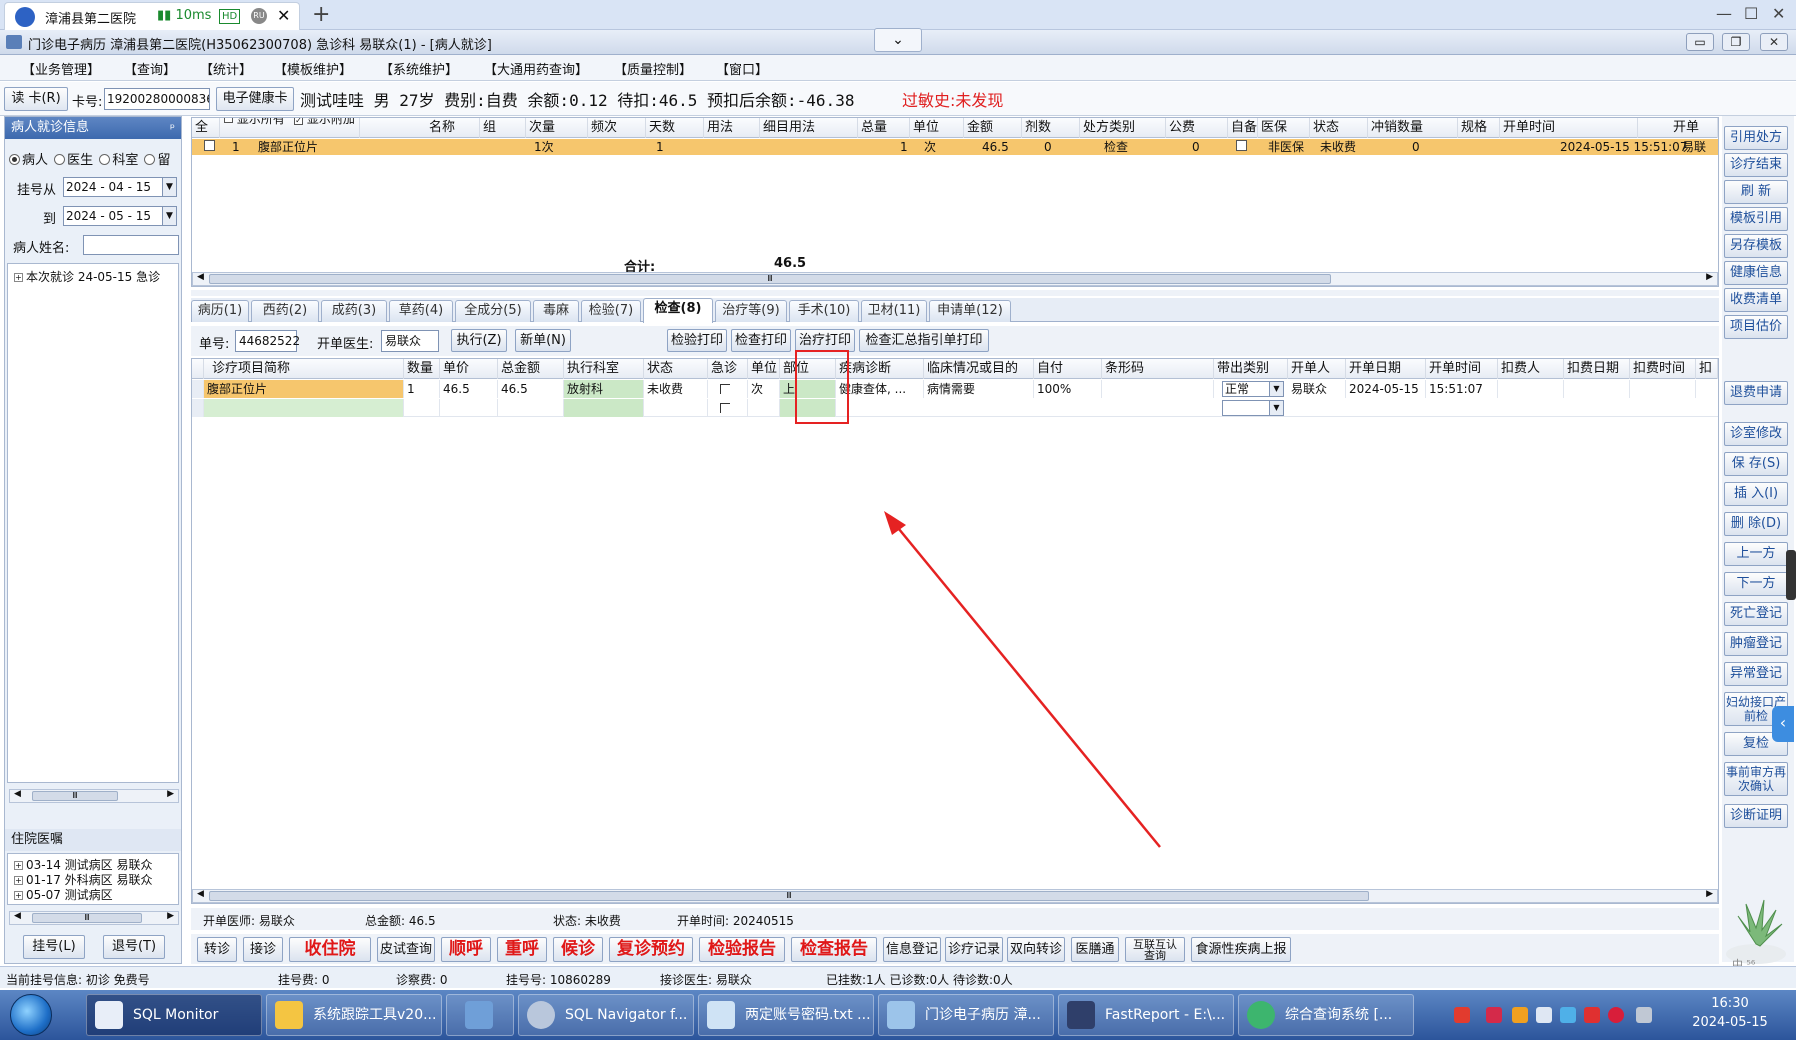 This screenshot has width=1796, height=1040. What do you see at coordinates (118, 160) in the screenshot?
I see `radio-dept: 科室` at bounding box center [118, 160].